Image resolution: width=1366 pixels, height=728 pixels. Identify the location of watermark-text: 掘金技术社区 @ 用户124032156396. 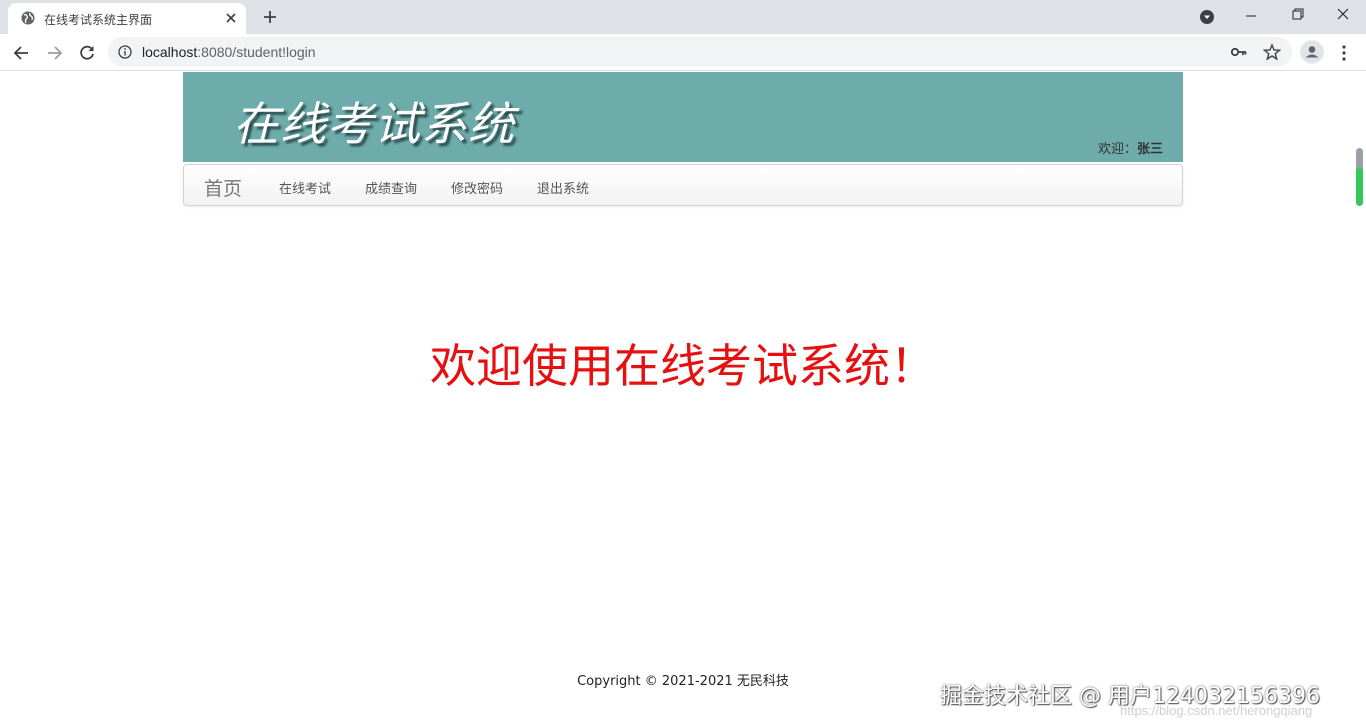
(1130, 696).